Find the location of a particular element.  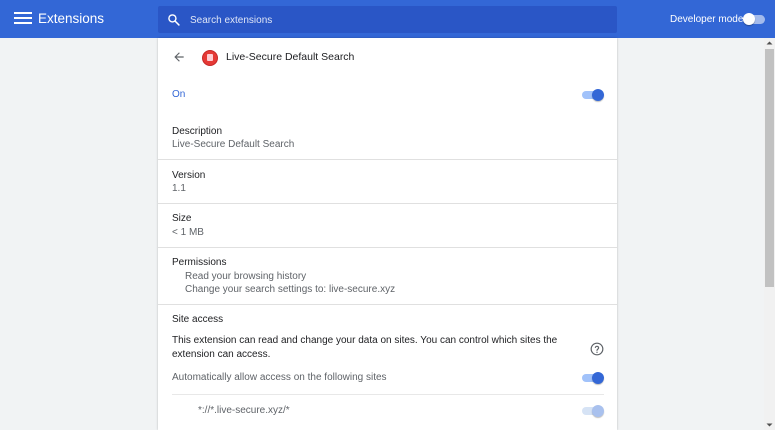

enabled-status-label: On is located at coordinates (179, 94).